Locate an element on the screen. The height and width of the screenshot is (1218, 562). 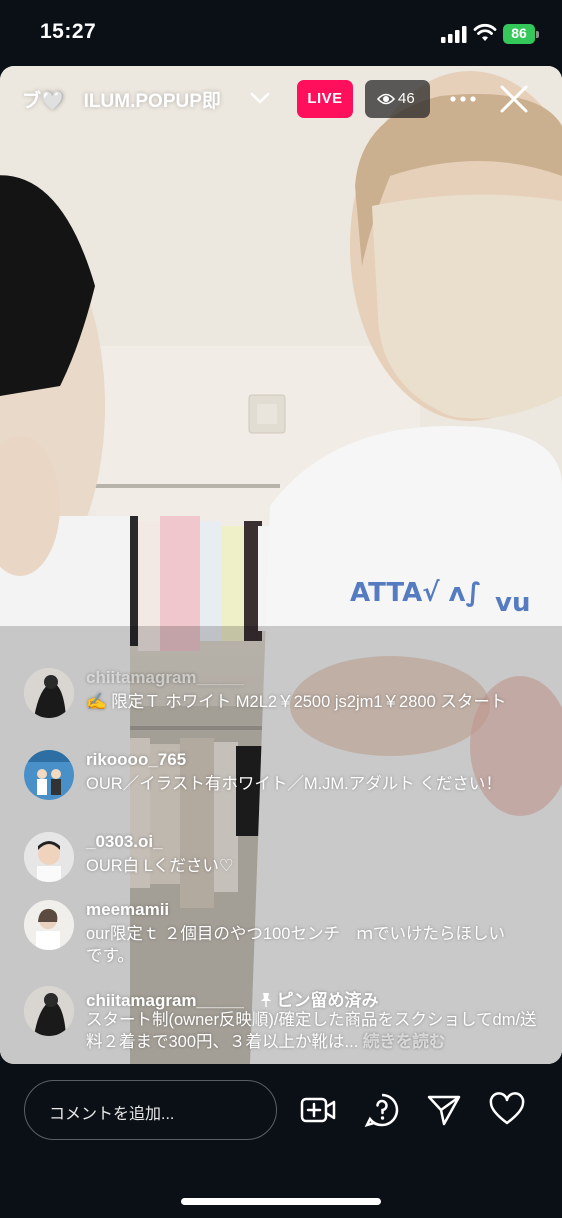
viewer-count: 46 is located at coordinates (406, 98).